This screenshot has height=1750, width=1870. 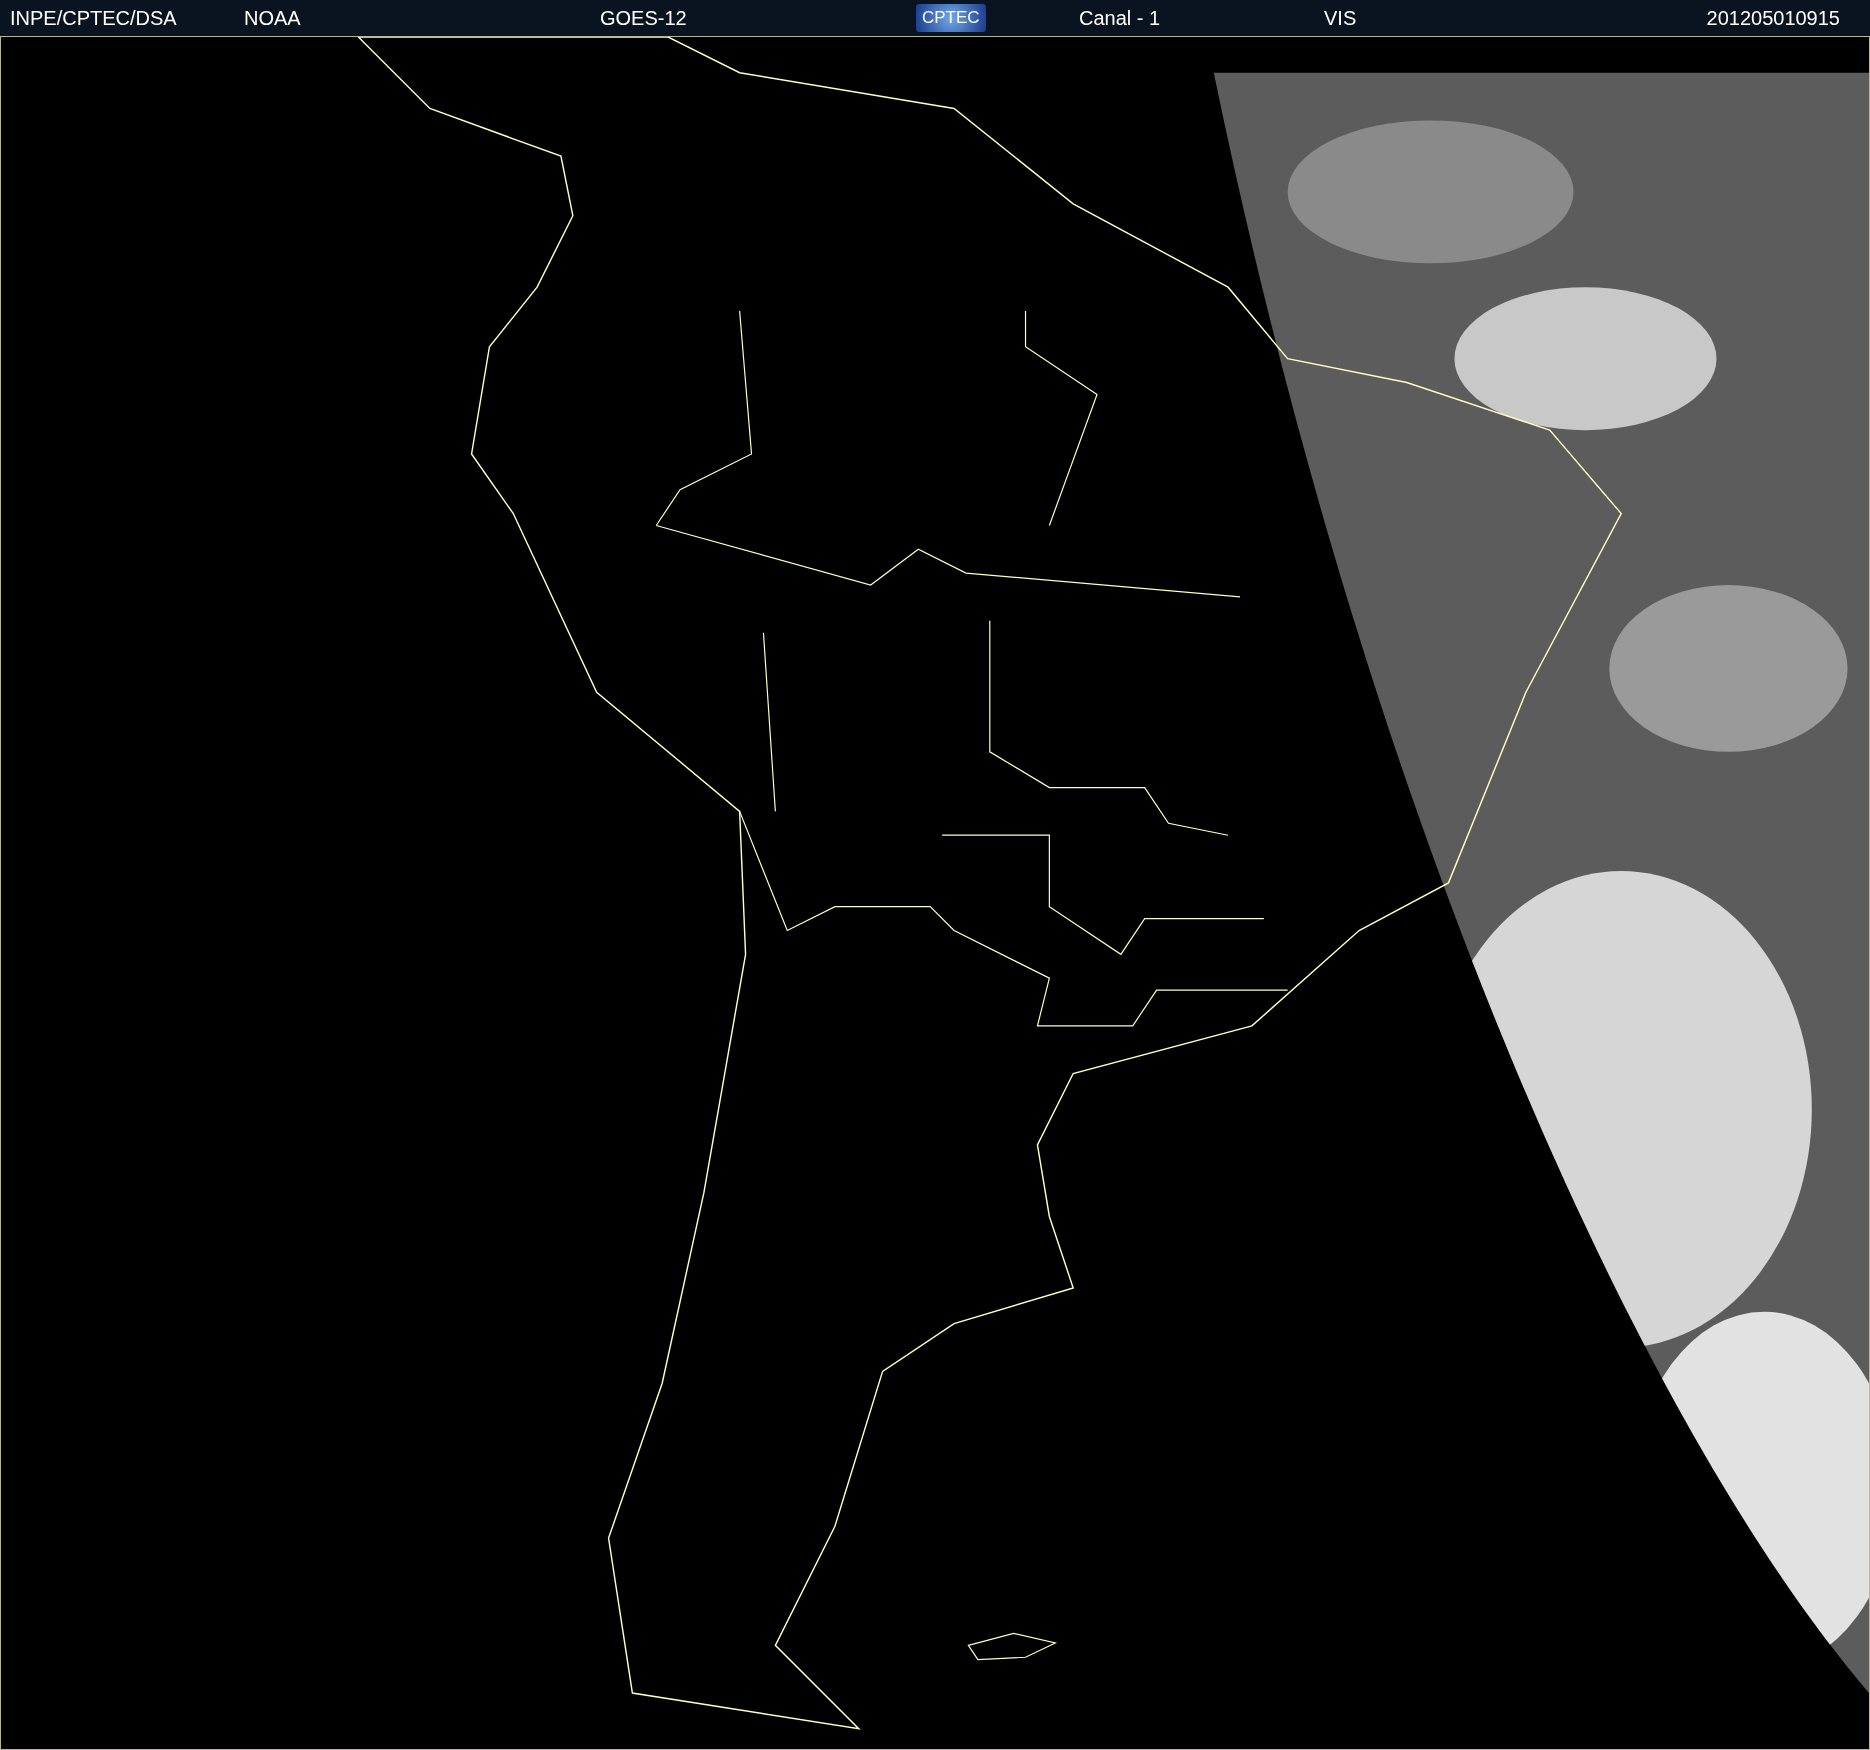 I want to click on header-label: GOES-12, so click(x=643, y=18).